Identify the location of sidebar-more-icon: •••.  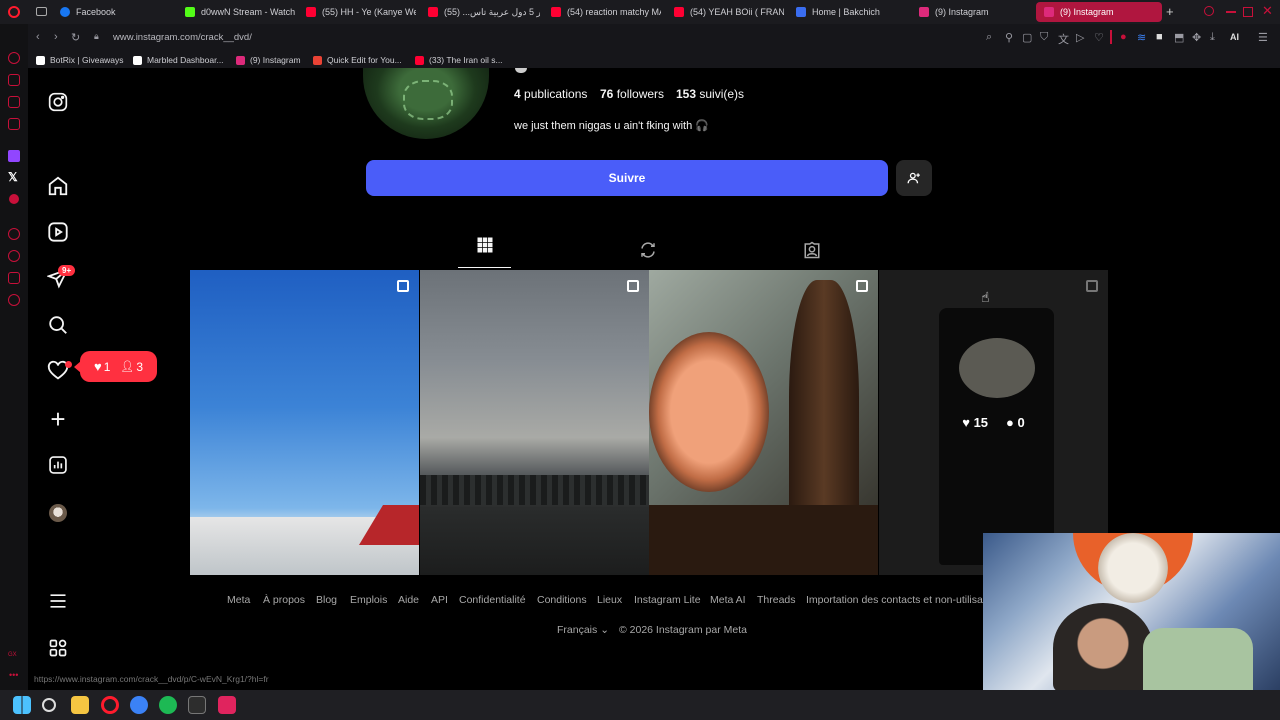
(13, 675).